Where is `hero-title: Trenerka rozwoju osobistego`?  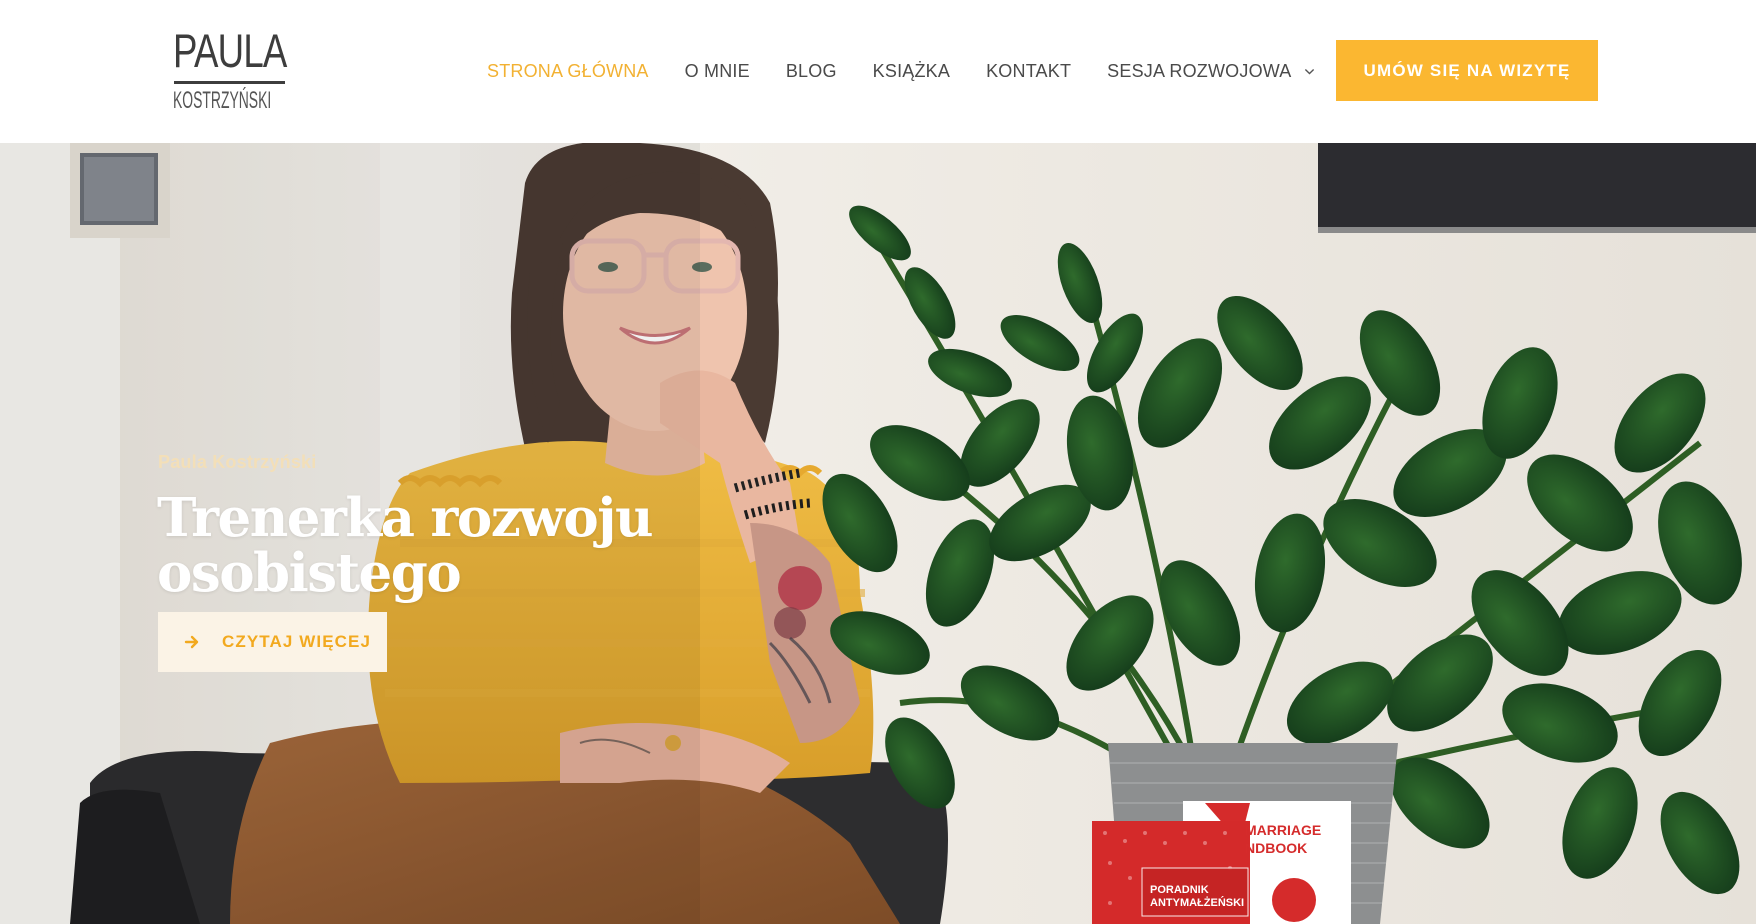 hero-title: Trenerka rozwoju osobistego is located at coordinates (437, 546).